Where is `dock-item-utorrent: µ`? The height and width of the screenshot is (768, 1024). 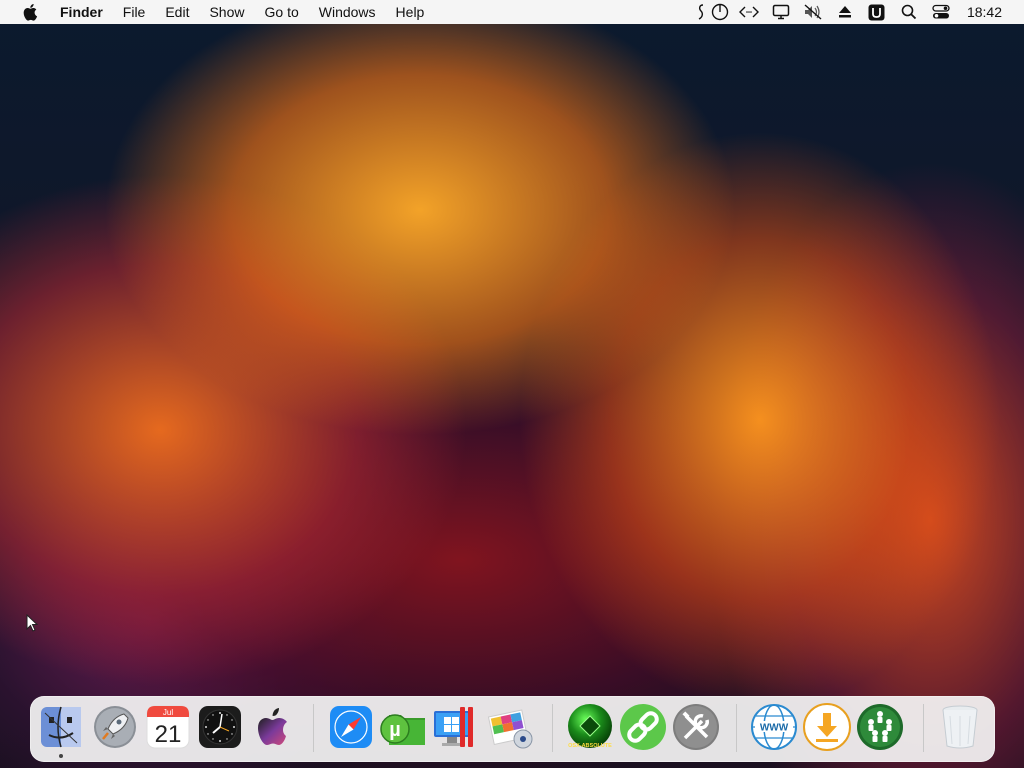 dock-item-utorrent: µ is located at coordinates (404, 727).